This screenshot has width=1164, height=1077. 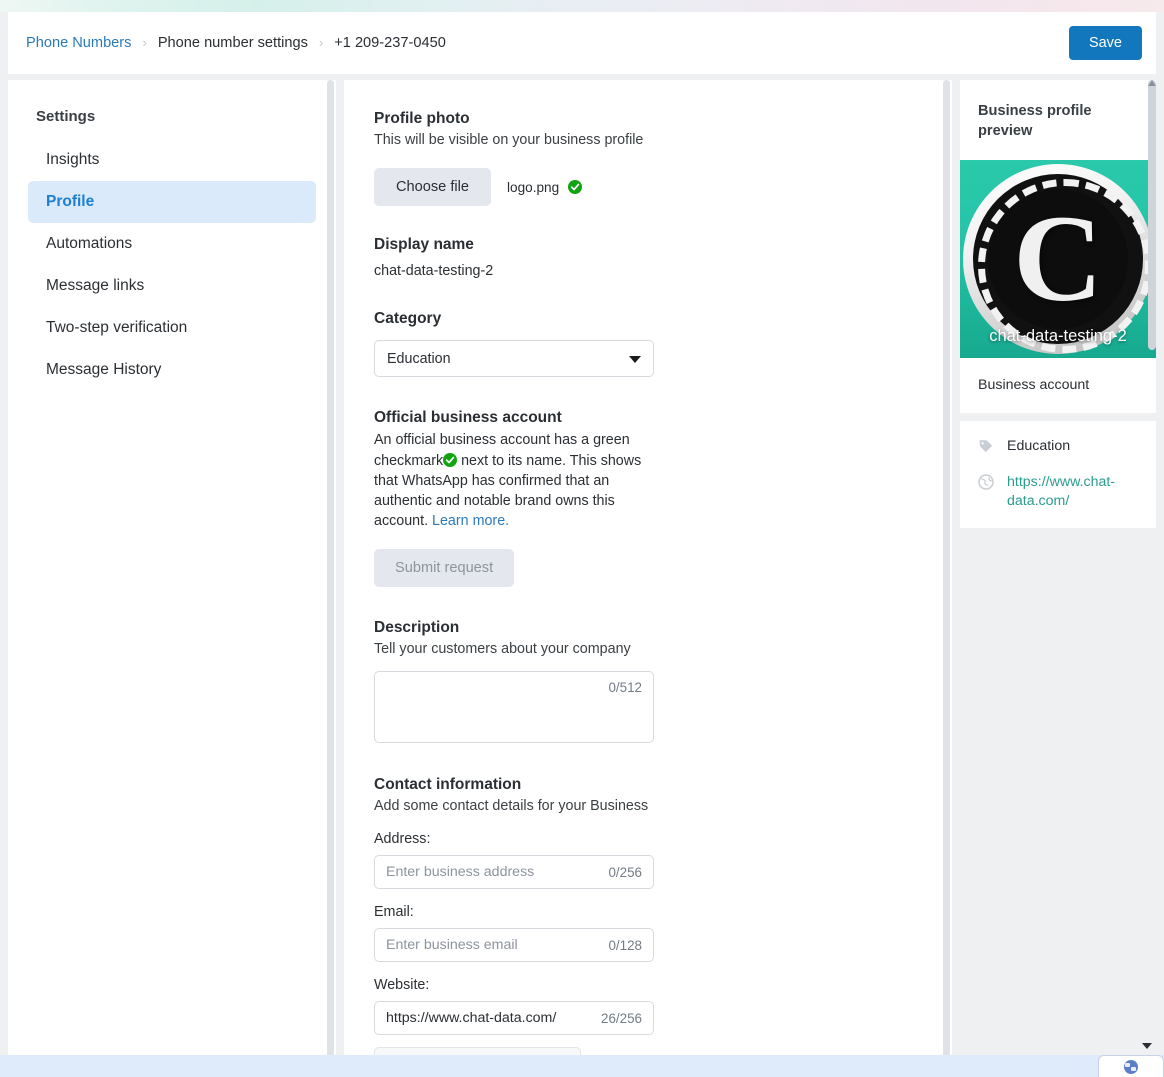 What do you see at coordinates (1035, 121) in the screenshot?
I see `preview-title: Business profile preview` at bounding box center [1035, 121].